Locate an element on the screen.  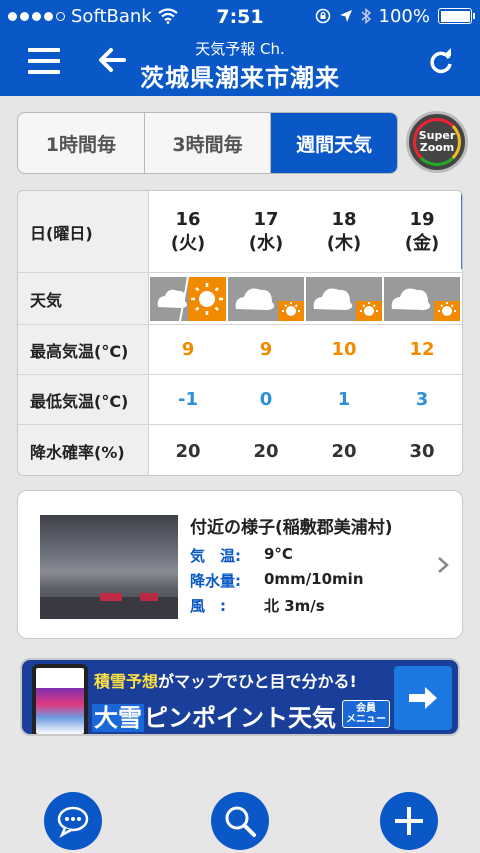
clock-label: 7:51 is located at coordinates (240, 17).